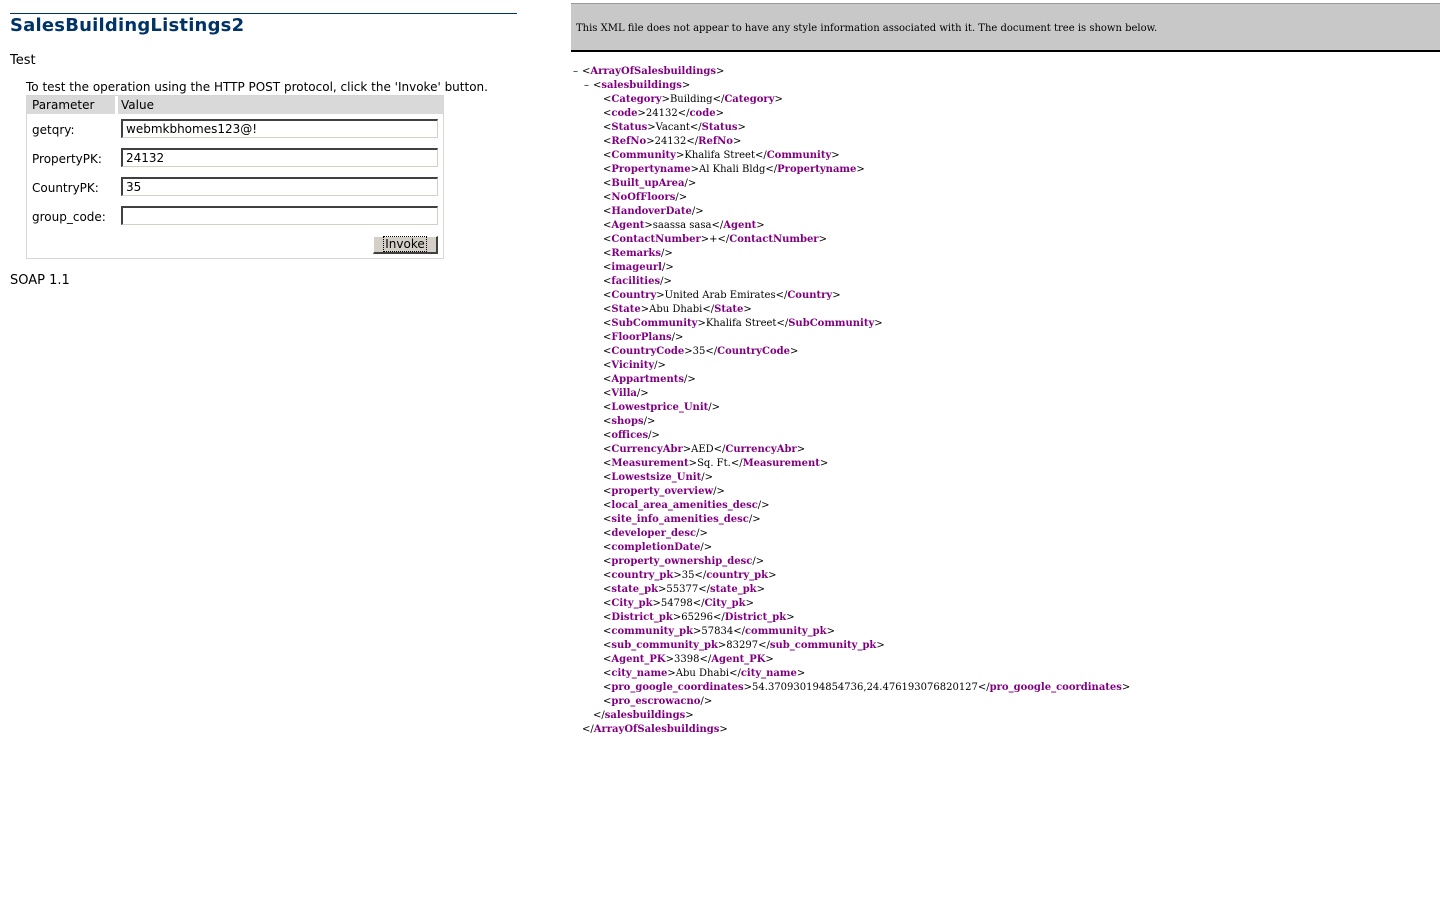 Image resolution: width=1440 pixels, height=900 pixels. I want to click on xml-tag-name: state_pk, so click(733, 589).